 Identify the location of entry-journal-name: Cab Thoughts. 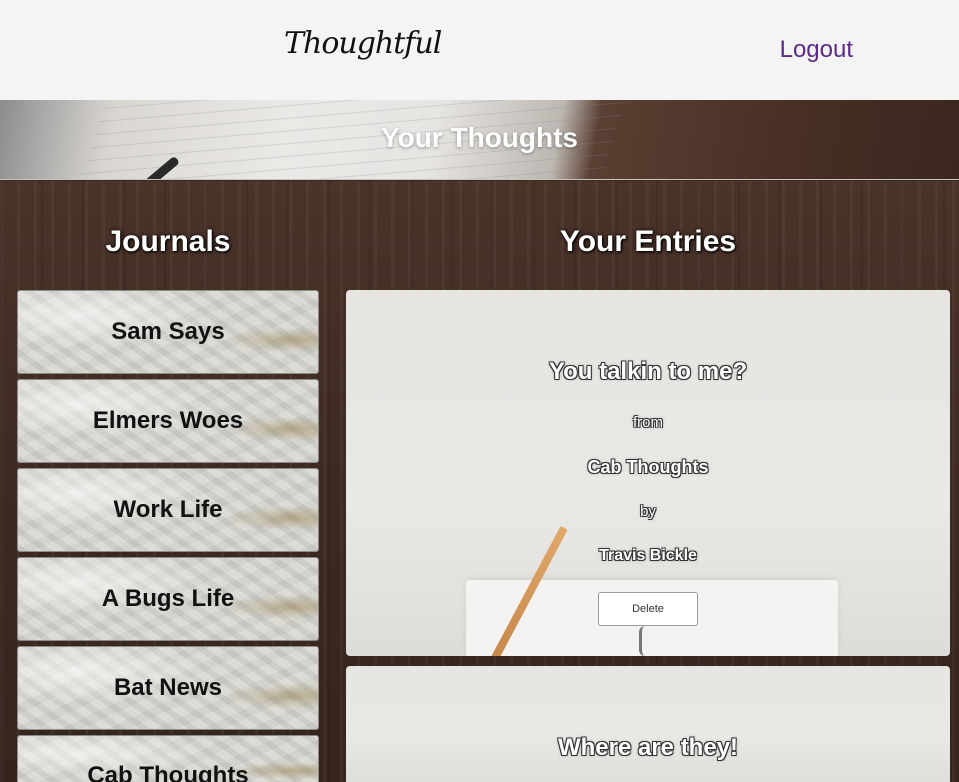
(648, 467).